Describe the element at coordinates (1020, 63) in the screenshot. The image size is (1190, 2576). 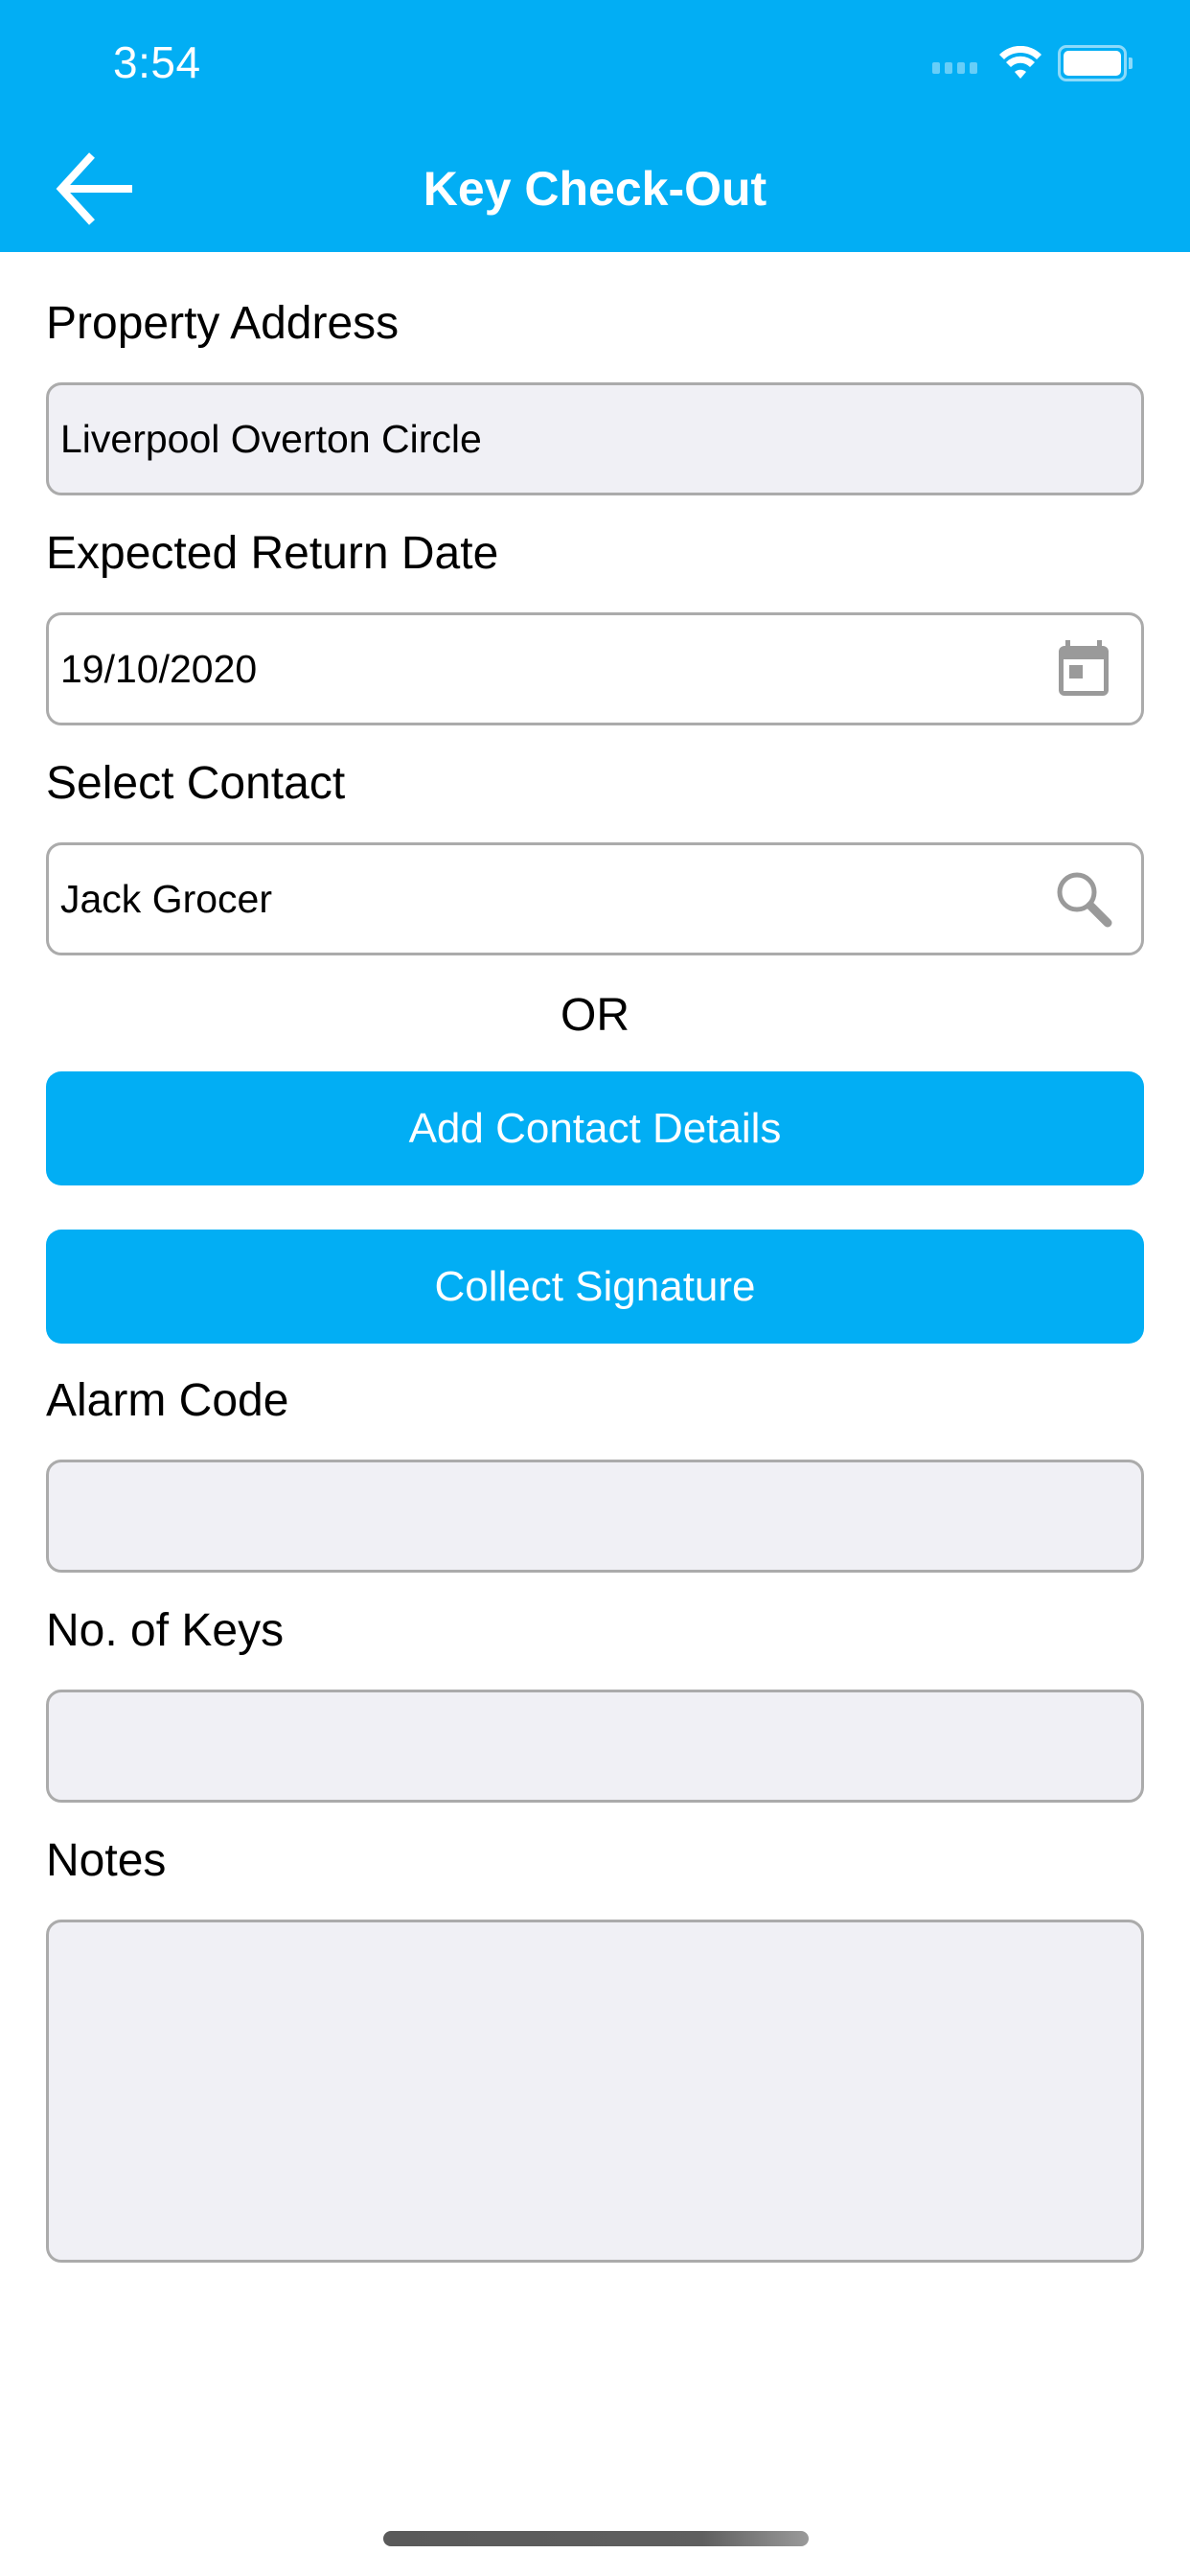
I see `wifi-icon` at that location.